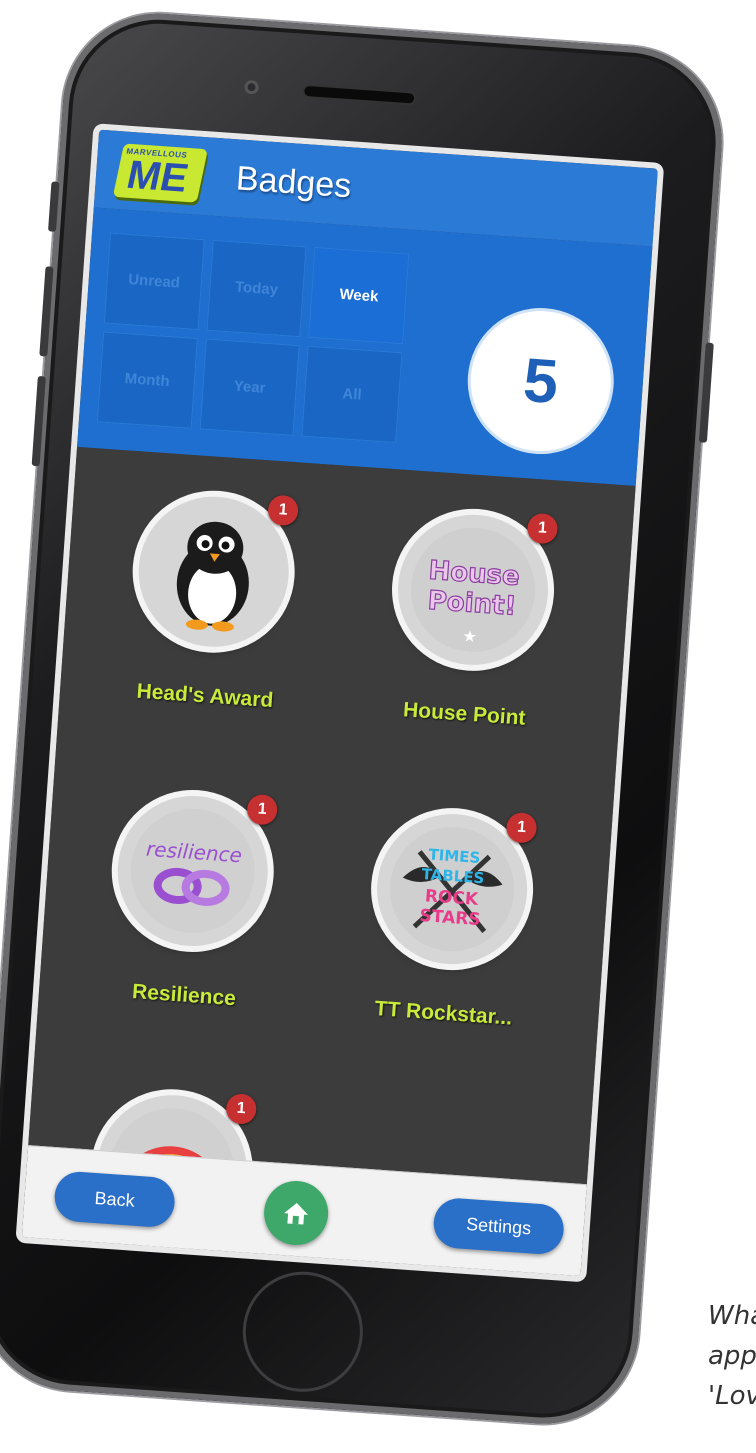 The image size is (756, 1453). I want to click on badge-house-point: House Point! ★ 1 House Point, so click(470, 629).